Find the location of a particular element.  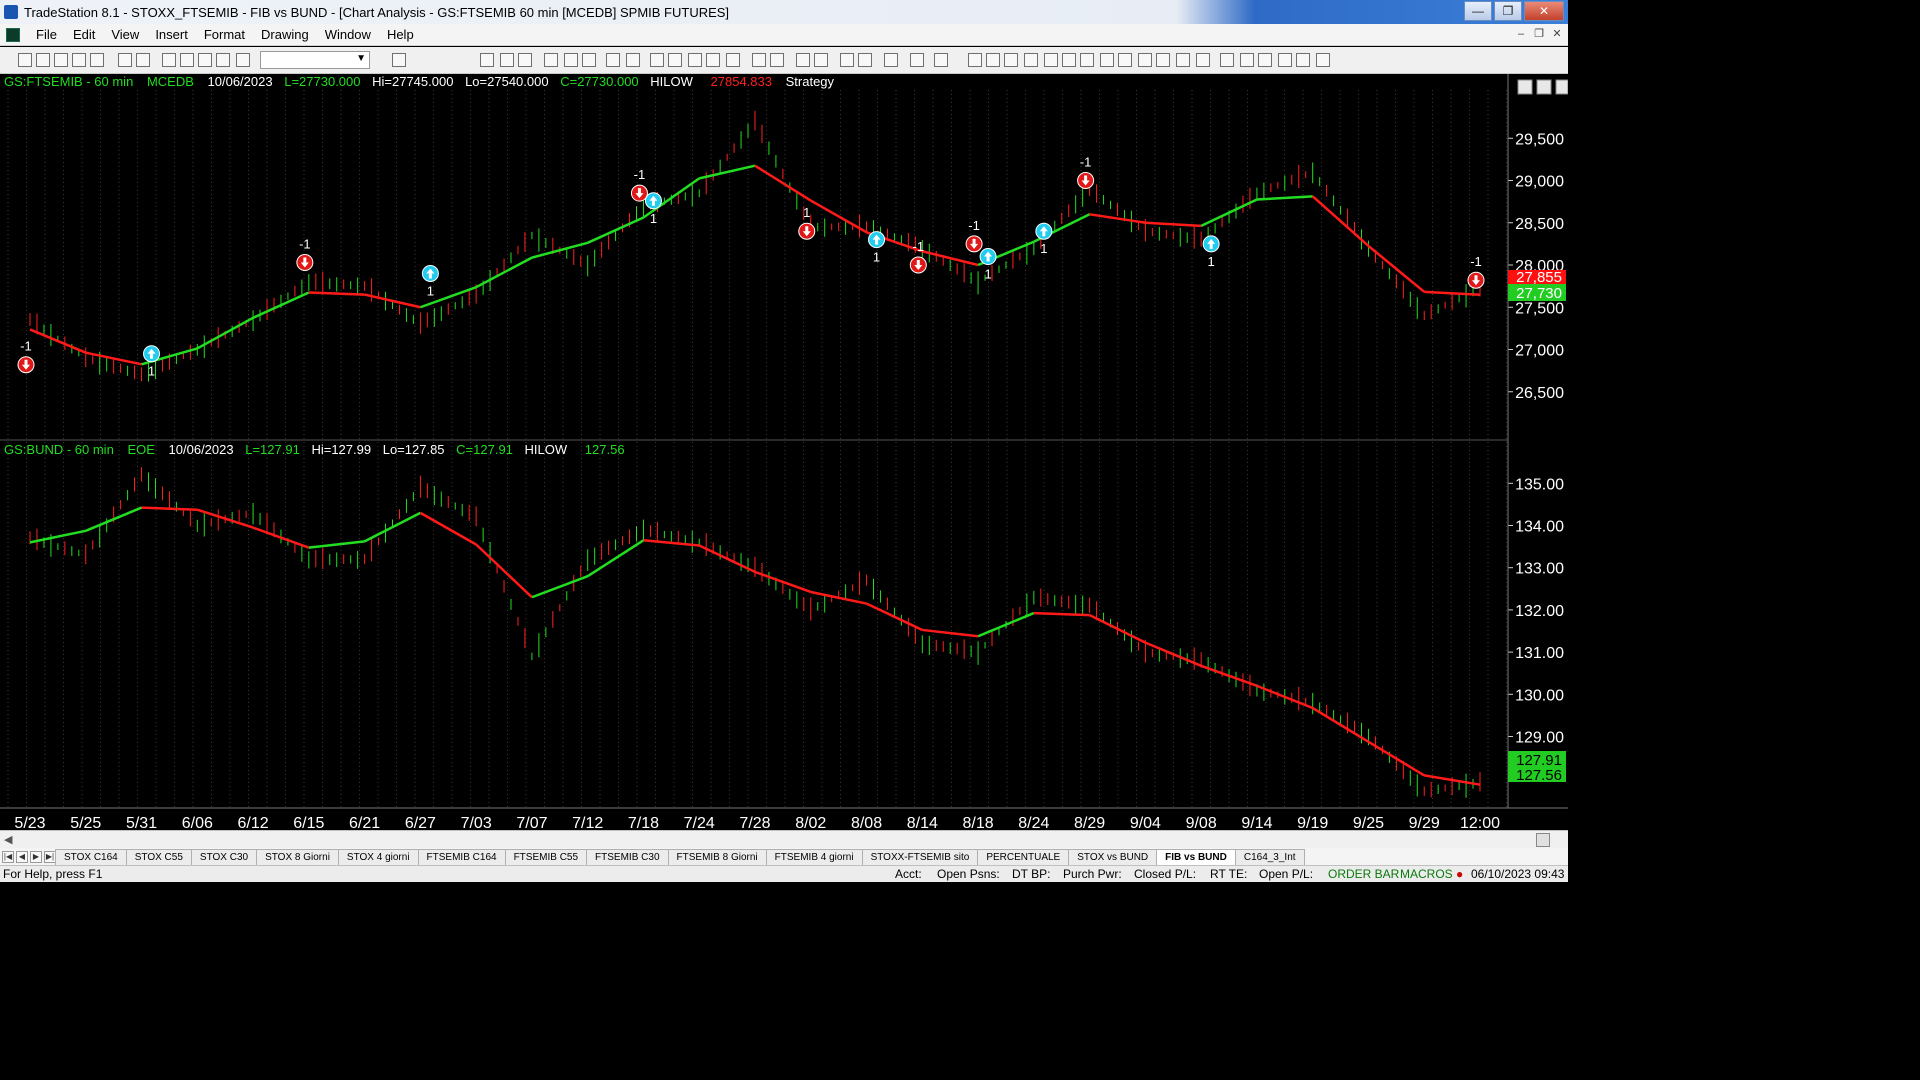

toolbar-tool-35-icon is located at coordinates (941, 60).